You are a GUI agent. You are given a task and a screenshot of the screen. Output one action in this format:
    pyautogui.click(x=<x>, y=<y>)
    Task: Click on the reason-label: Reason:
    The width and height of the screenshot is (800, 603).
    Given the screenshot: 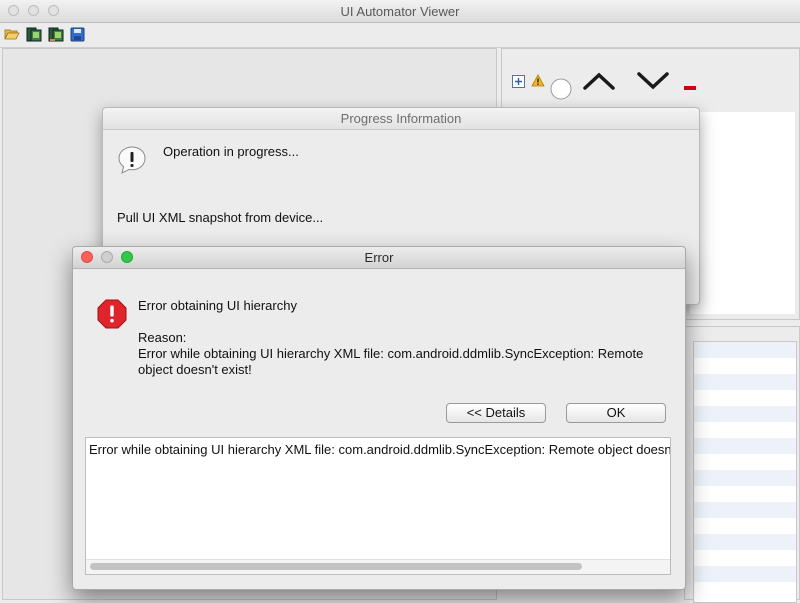 What is the action you would take?
    pyautogui.click(x=162, y=337)
    